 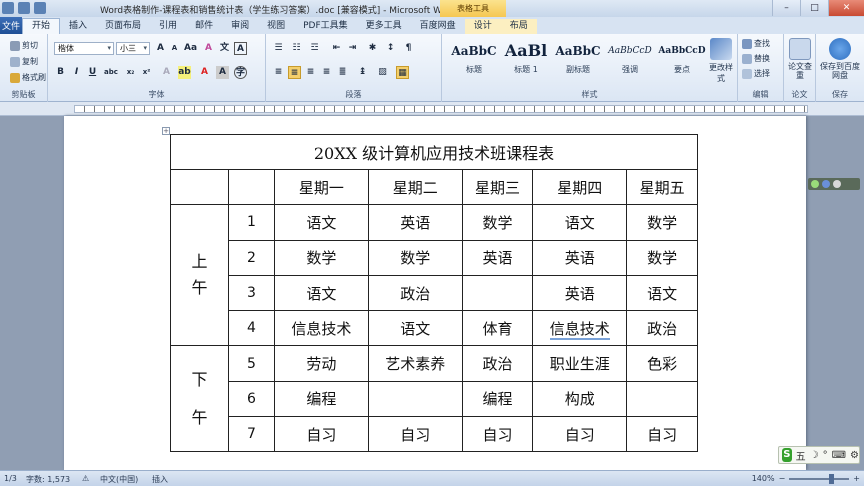 What do you see at coordinates (208, 48) in the screenshot?
I see `clear-format-icon: A` at bounding box center [208, 48].